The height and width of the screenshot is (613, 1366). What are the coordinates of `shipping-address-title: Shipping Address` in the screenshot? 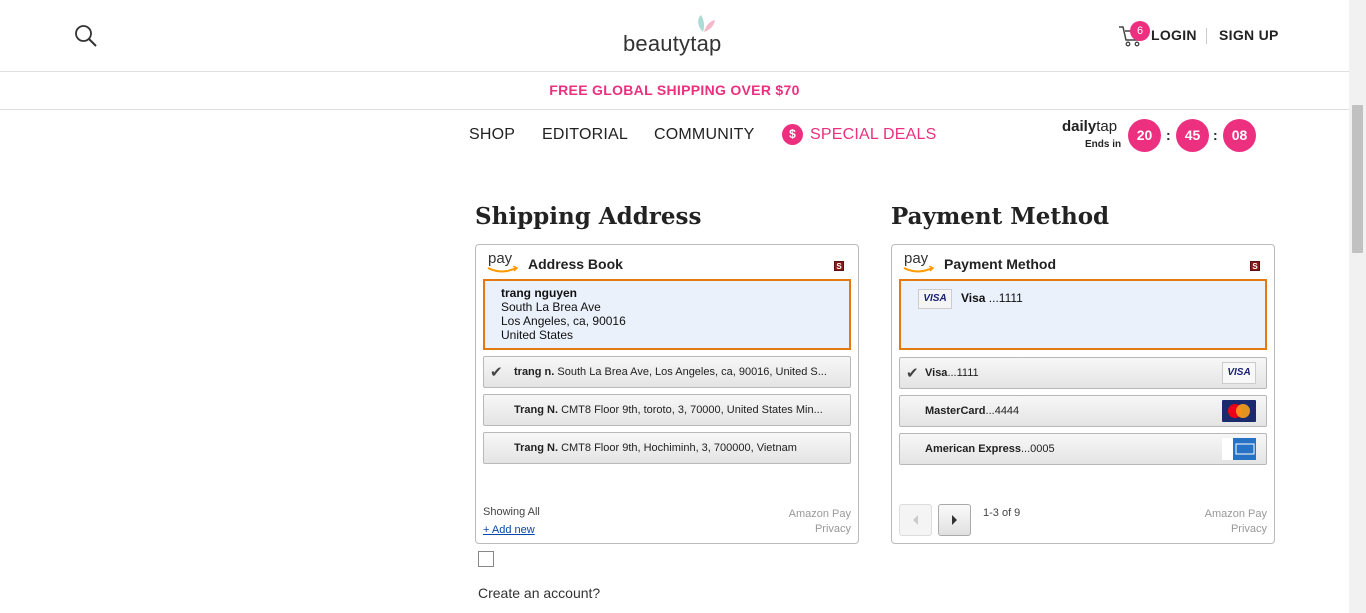 It's located at (588, 216).